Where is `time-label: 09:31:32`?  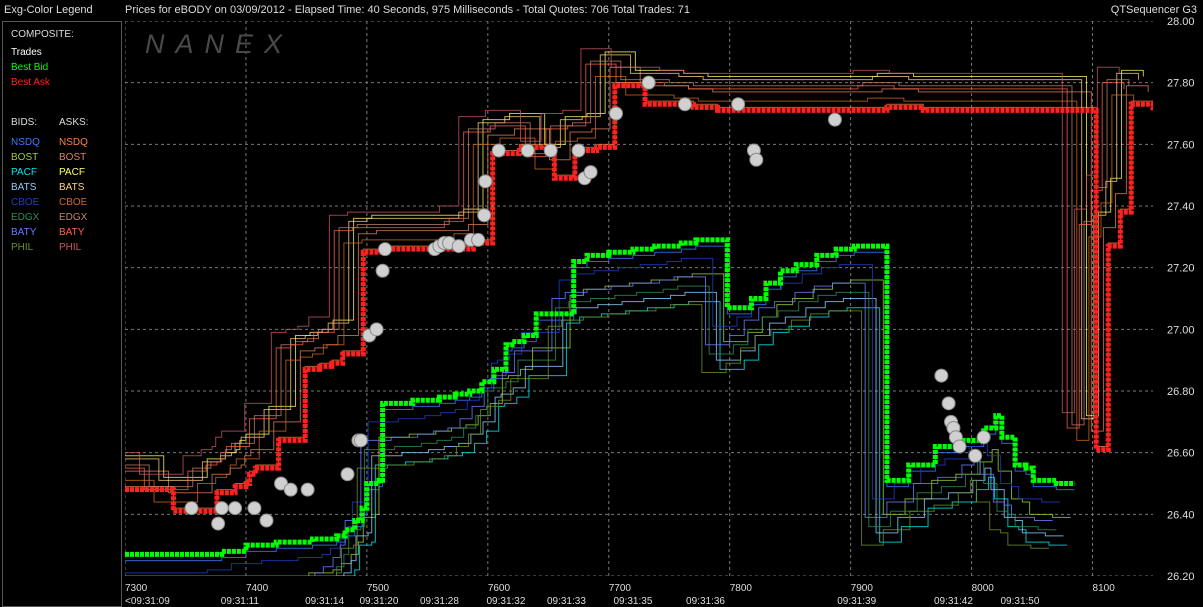 time-label: 09:31:32 is located at coordinates (505, 601).